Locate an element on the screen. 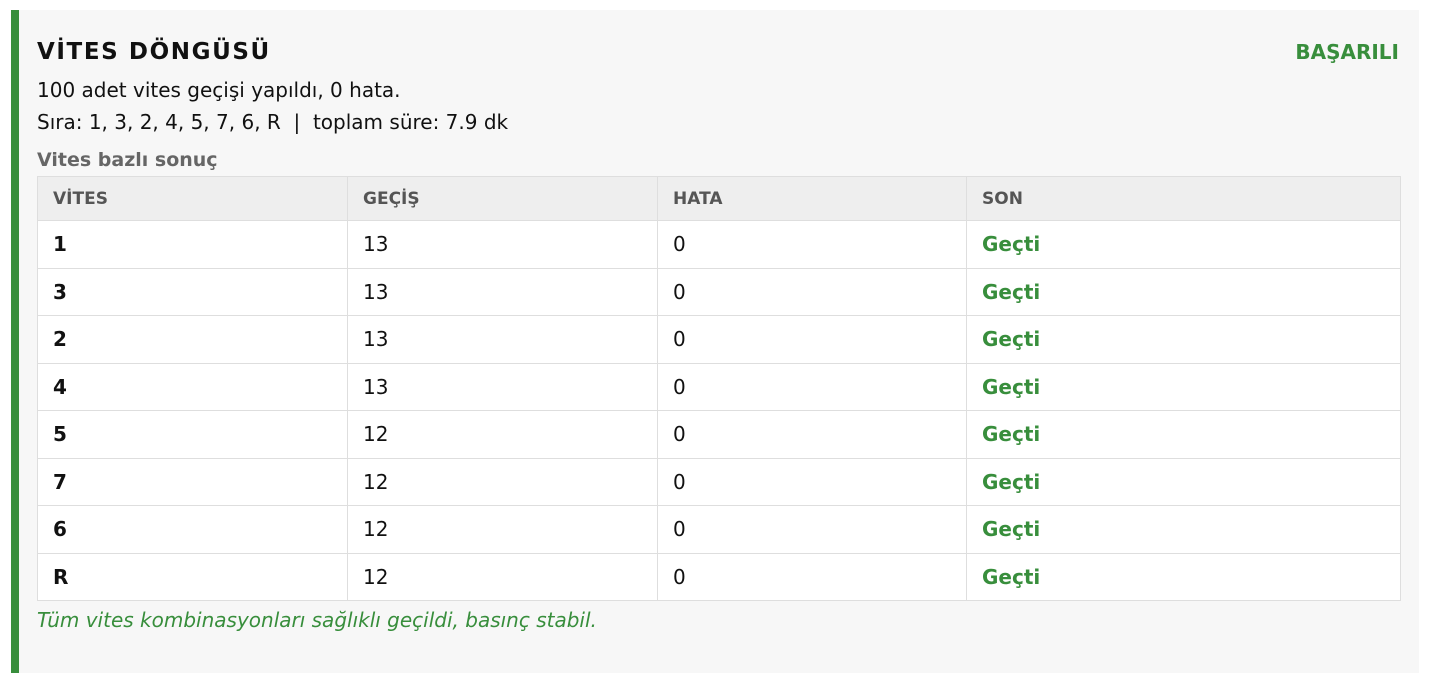 The width and height of the screenshot is (1444, 691). section-label: Vites bazlı sonuç is located at coordinates (127, 160).